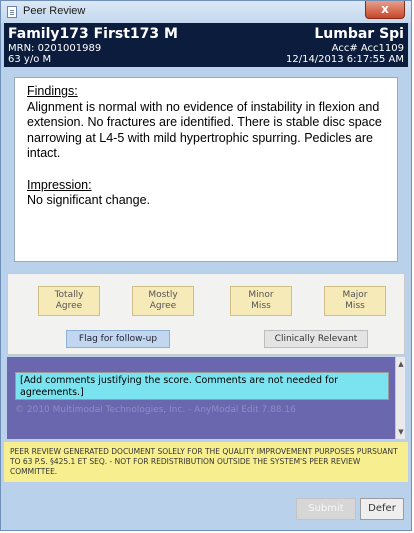 The width and height of the screenshot is (414, 533). What do you see at coordinates (359, 34) in the screenshot?
I see `exam-title: Lumbar Spi` at bounding box center [359, 34].